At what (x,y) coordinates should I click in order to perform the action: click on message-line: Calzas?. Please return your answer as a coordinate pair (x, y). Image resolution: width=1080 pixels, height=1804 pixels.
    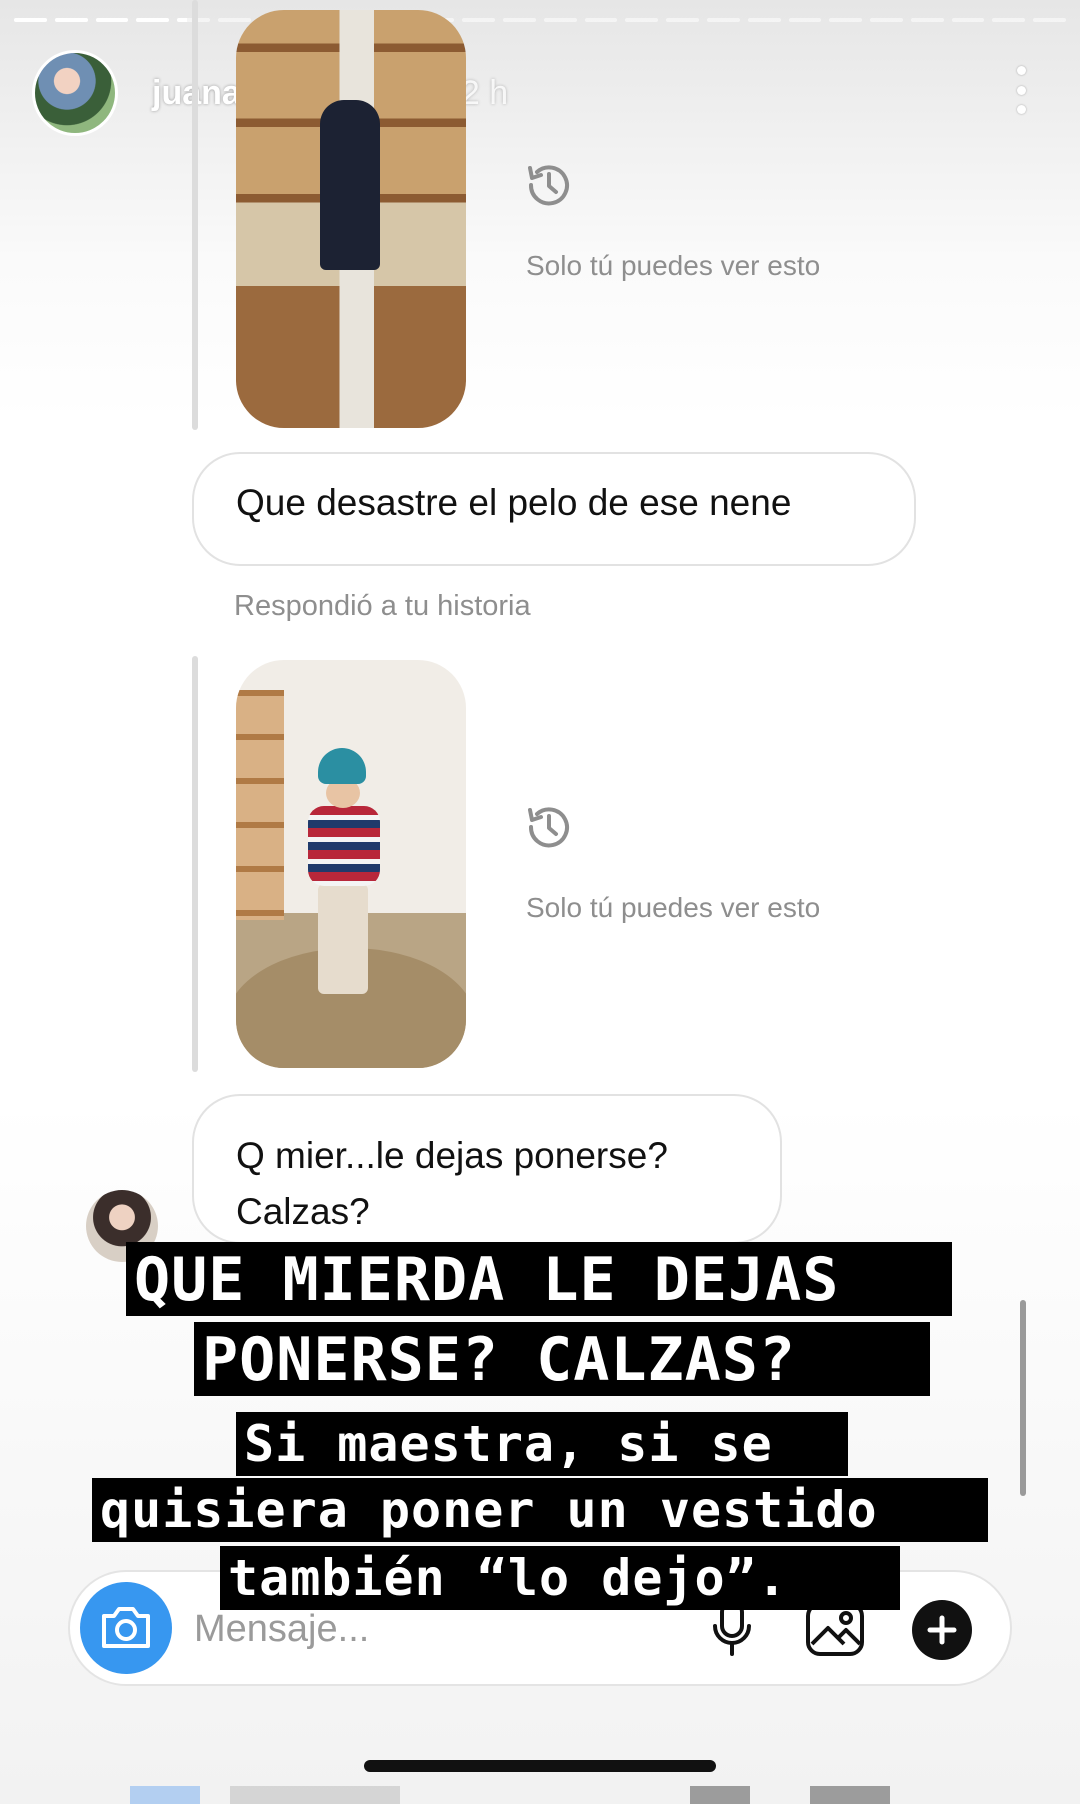
    Looking at the image, I should click on (303, 1211).